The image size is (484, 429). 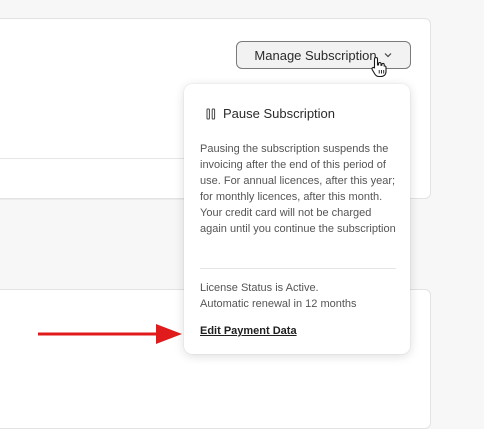 I want to click on license-status-line: License Status is Active., so click(x=259, y=288).